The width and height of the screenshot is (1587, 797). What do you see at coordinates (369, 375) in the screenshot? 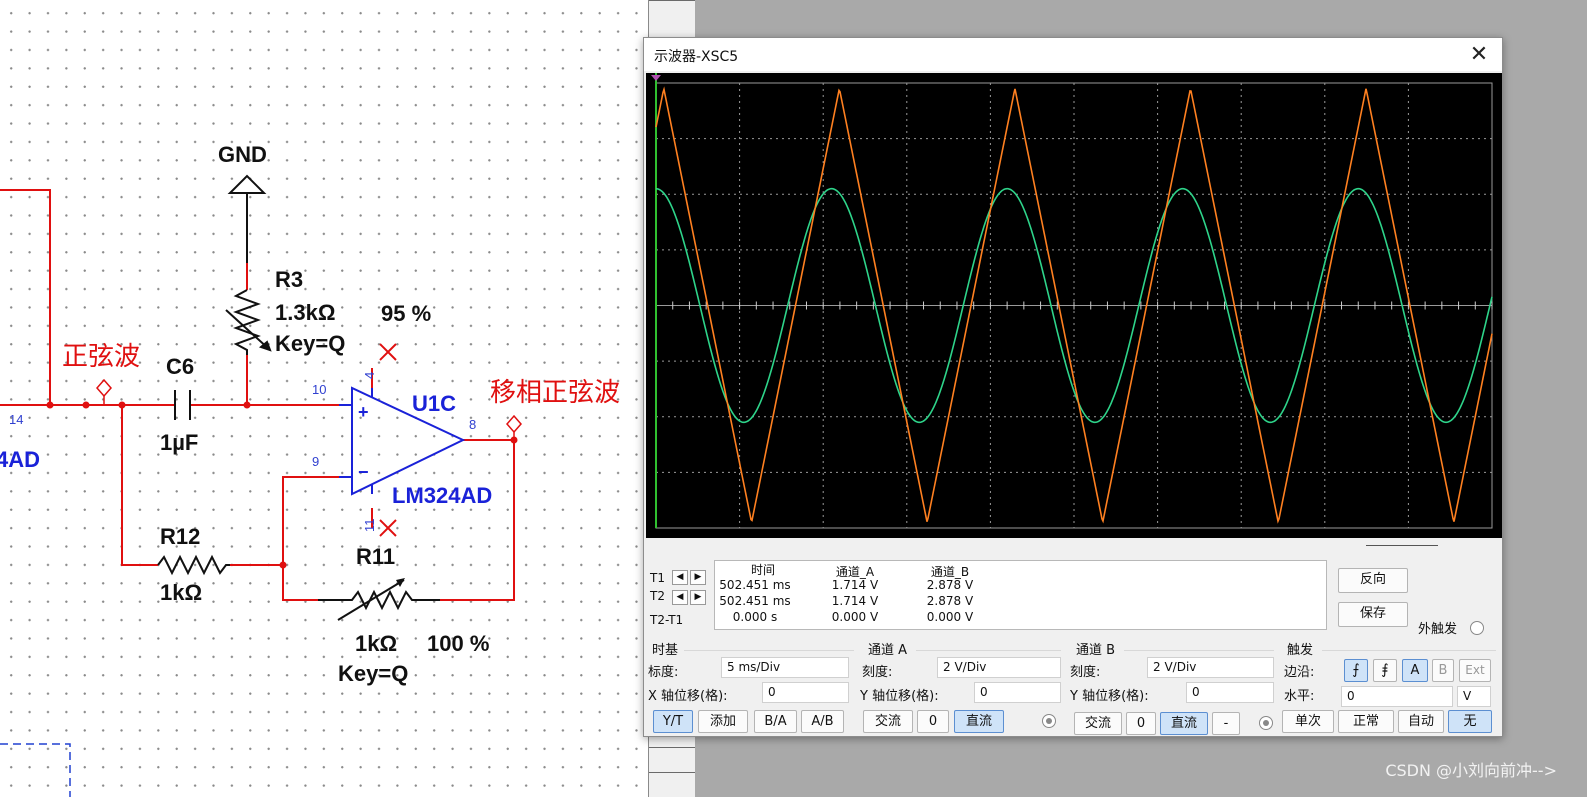
I see `pin-4: 4` at bounding box center [369, 375].